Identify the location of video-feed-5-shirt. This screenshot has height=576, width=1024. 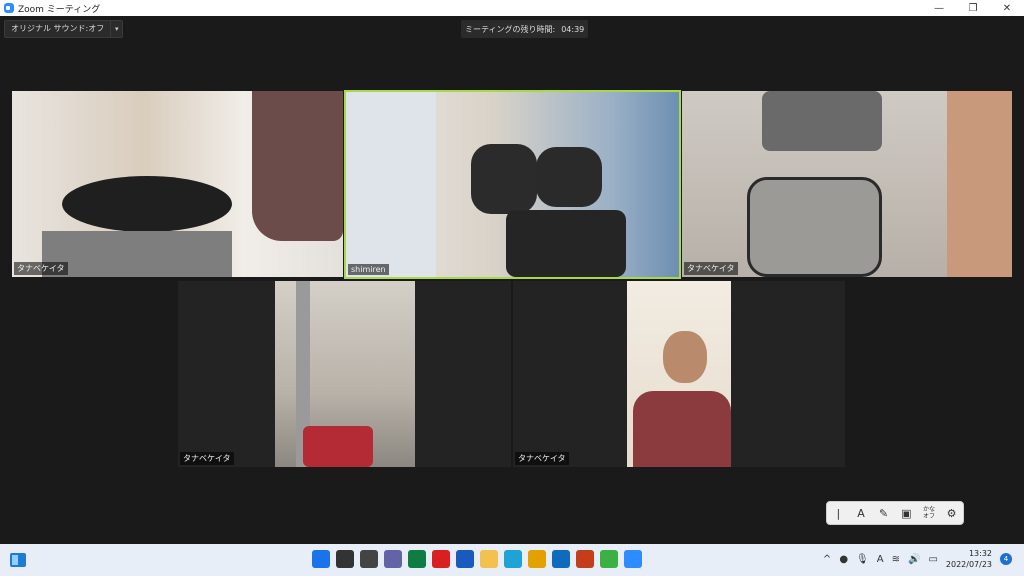
(682, 429).